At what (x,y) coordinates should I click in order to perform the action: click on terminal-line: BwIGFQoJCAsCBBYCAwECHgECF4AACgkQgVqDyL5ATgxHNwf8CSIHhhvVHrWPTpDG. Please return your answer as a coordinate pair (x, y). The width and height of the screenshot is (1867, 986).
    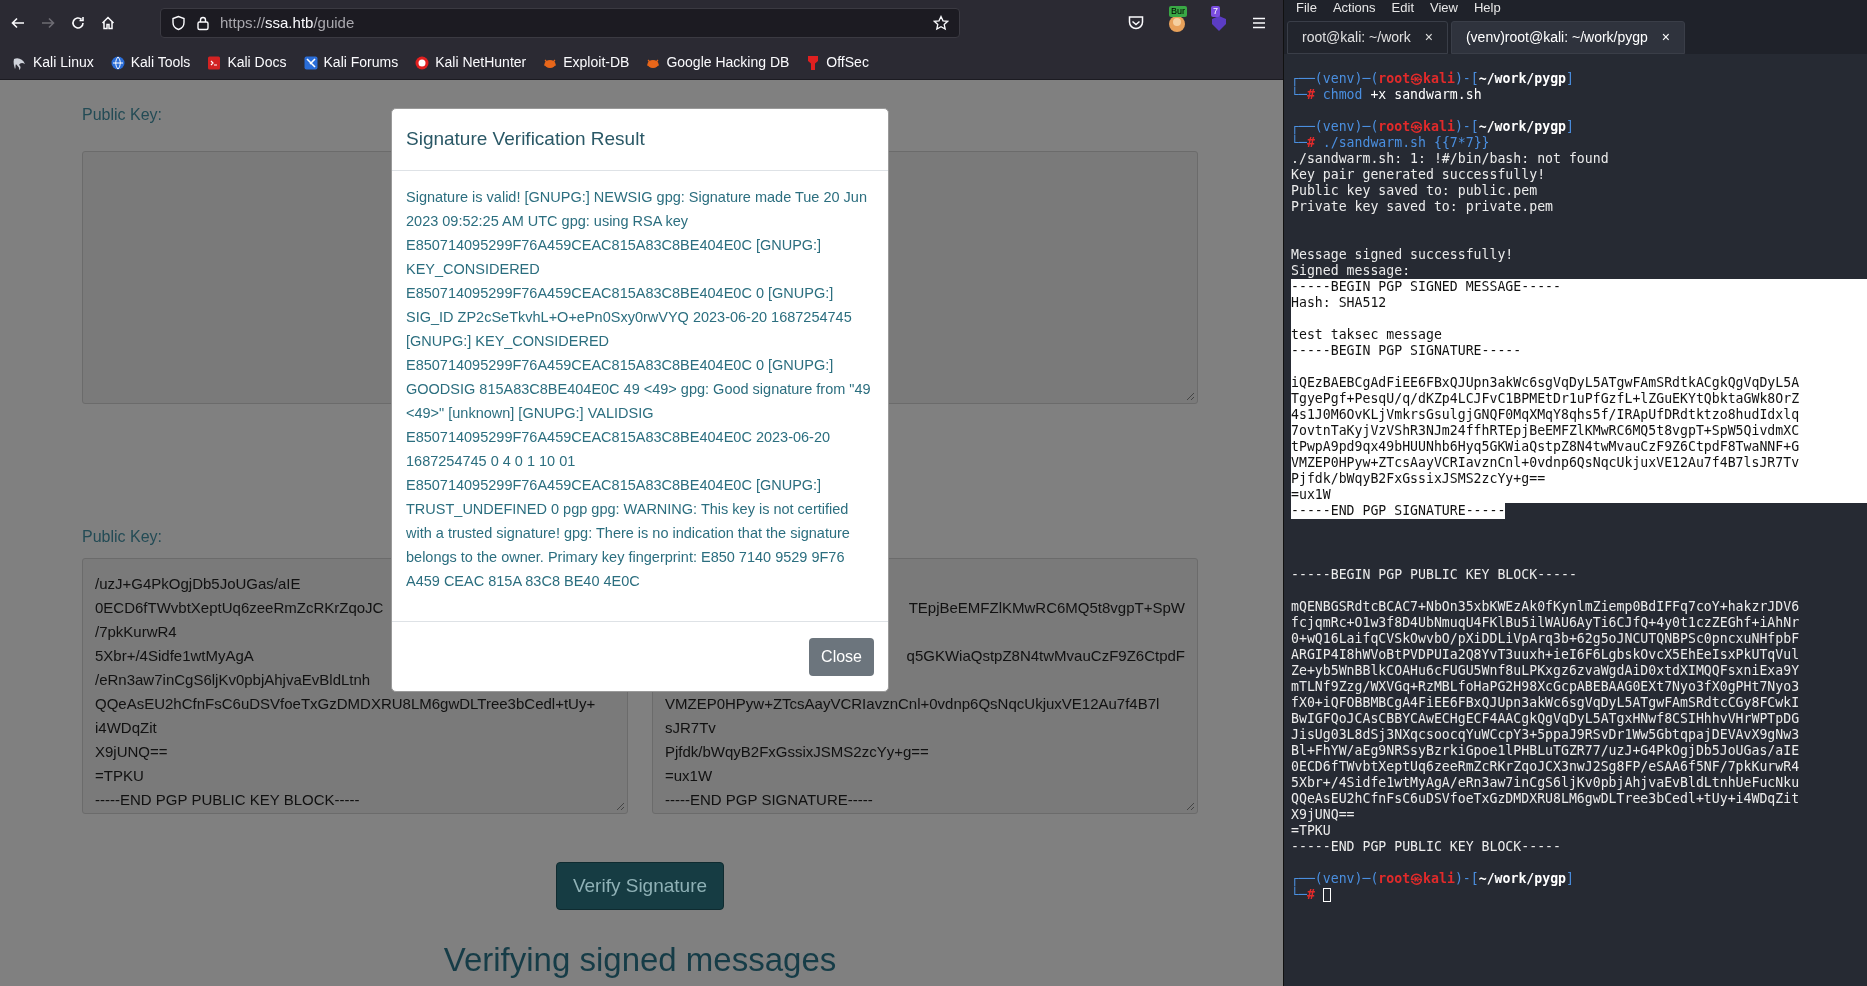
    Looking at the image, I should click on (1545, 719).